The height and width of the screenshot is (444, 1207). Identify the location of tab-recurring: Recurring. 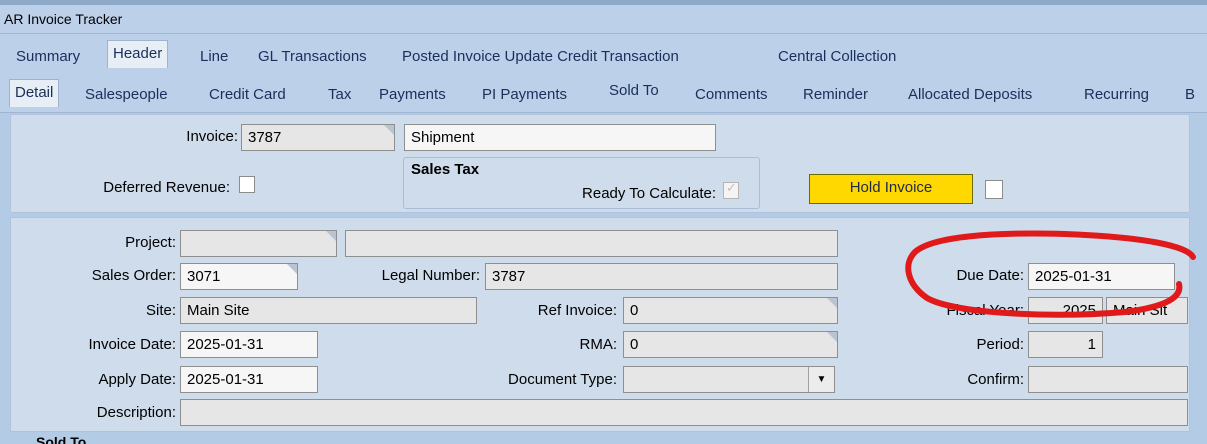
(1116, 94).